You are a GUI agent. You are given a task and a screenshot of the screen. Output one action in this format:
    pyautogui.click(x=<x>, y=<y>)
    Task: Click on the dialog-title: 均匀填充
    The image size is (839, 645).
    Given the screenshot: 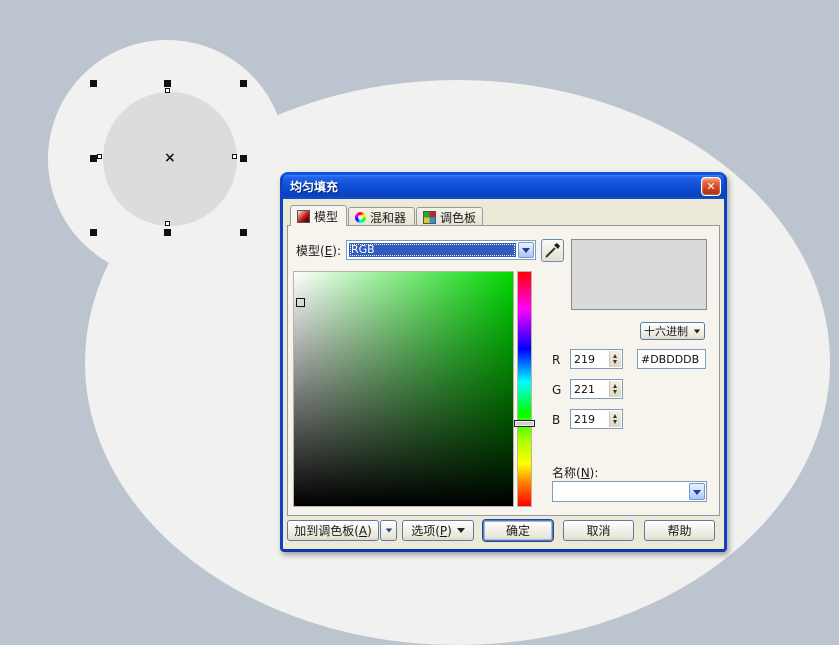 What is the action you would take?
    pyautogui.click(x=314, y=187)
    